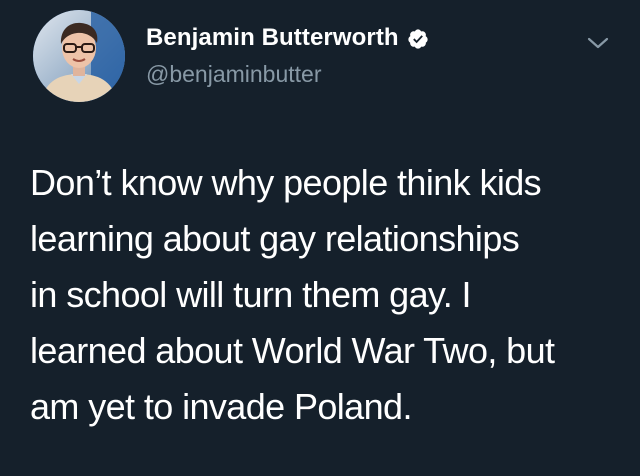  I want to click on author-name-row: Benjamin Butterworth, so click(287, 38).